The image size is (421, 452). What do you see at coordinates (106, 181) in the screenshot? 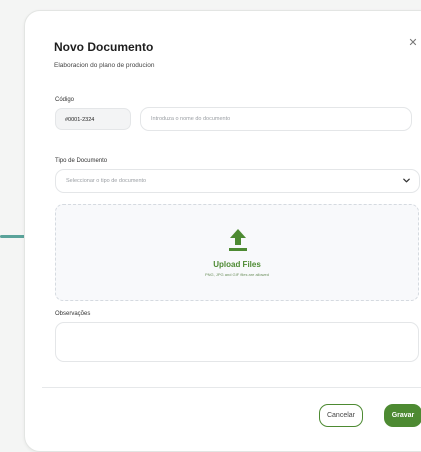
I see `doc-type-placeholder: Seleccionar o tipo de documento` at bounding box center [106, 181].